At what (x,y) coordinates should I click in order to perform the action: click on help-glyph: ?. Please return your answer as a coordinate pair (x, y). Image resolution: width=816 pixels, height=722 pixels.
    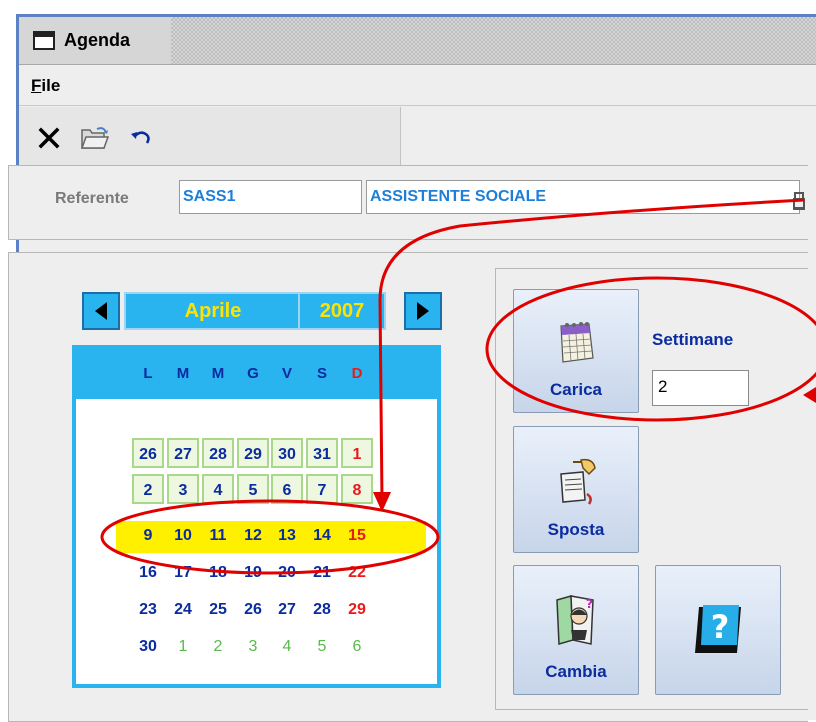
    Looking at the image, I should click on (720, 627).